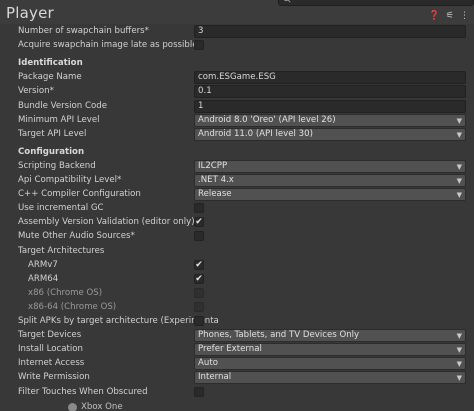  What do you see at coordinates (237, 266) in the screenshot?
I see `setting-row-armv7: ARMv7 ✔` at bounding box center [237, 266].